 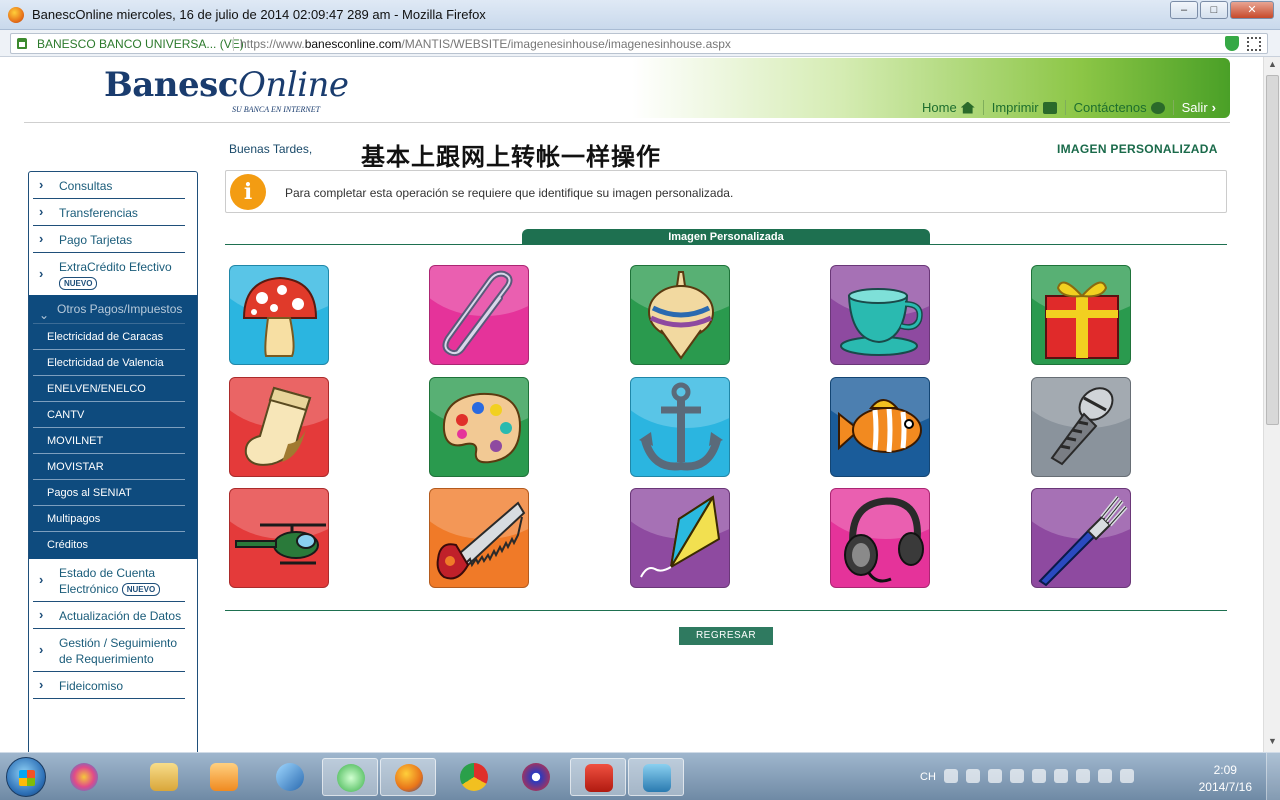 I want to click on nav-contact: Contáctenos, so click(x=1118, y=107).